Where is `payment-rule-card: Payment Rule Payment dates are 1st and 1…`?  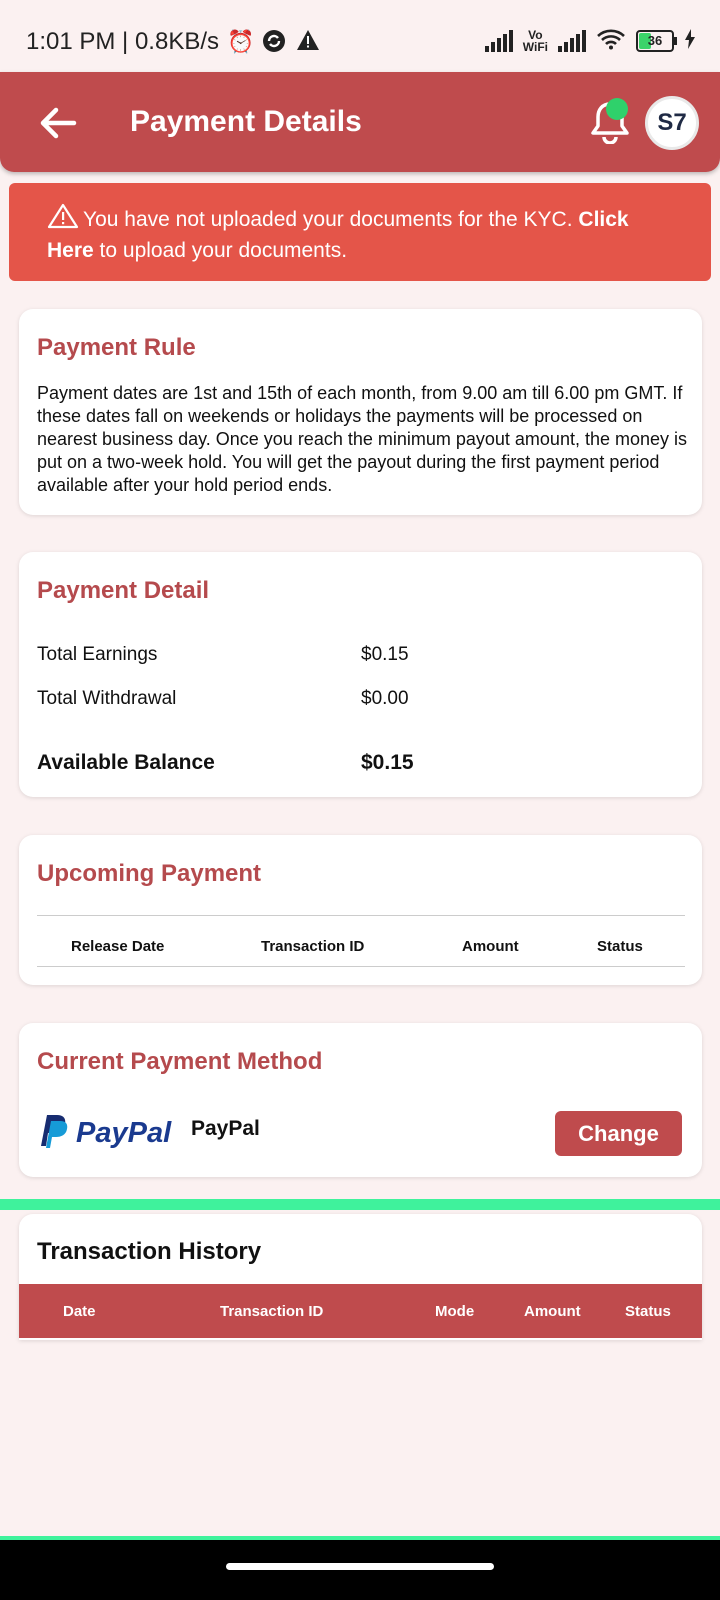
payment-rule-card: Payment Rule Payment dates are 1st and 1… is located at coordinates (360, 412).